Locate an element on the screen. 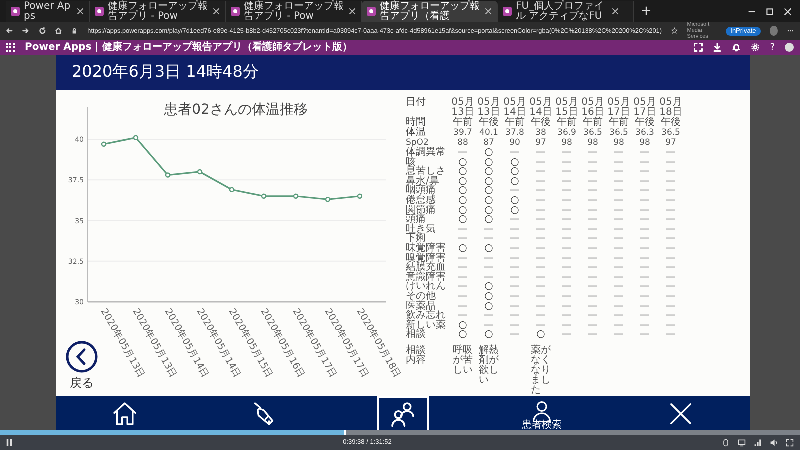  browser-tab: 健康フォローアップ報告アプリ（看護 is located at coordinates (430, 11).